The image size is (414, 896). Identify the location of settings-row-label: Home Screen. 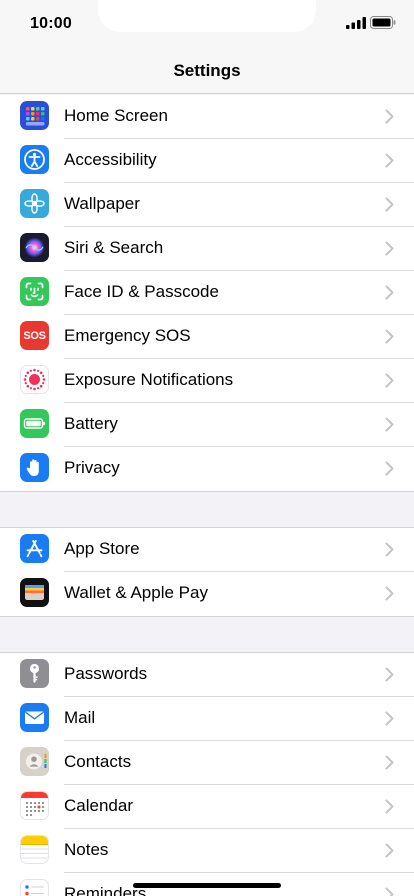
(116, 115).